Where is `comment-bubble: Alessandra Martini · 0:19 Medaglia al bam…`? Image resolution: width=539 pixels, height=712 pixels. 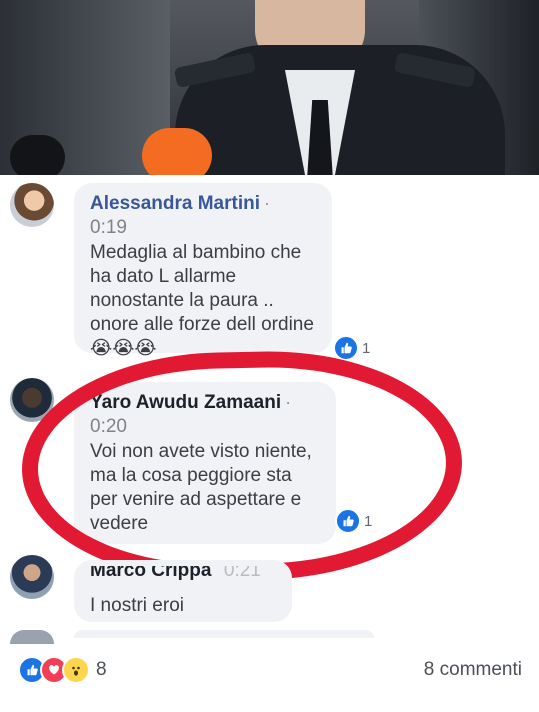 comment-bubble: Alessandra Martini · 0:19 Medaglia al bam… is located at coordinates (203, 271).